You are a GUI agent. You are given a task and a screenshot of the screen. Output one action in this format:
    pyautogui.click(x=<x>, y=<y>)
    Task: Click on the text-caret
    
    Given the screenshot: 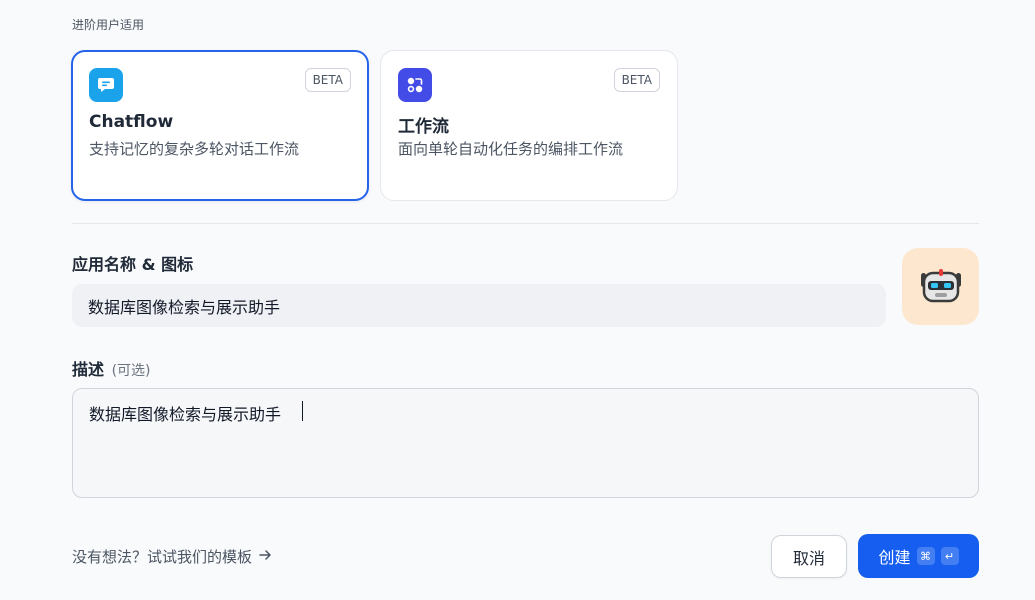 What is the action you would take?
    pyautogui.click(x=302, y=411)
    